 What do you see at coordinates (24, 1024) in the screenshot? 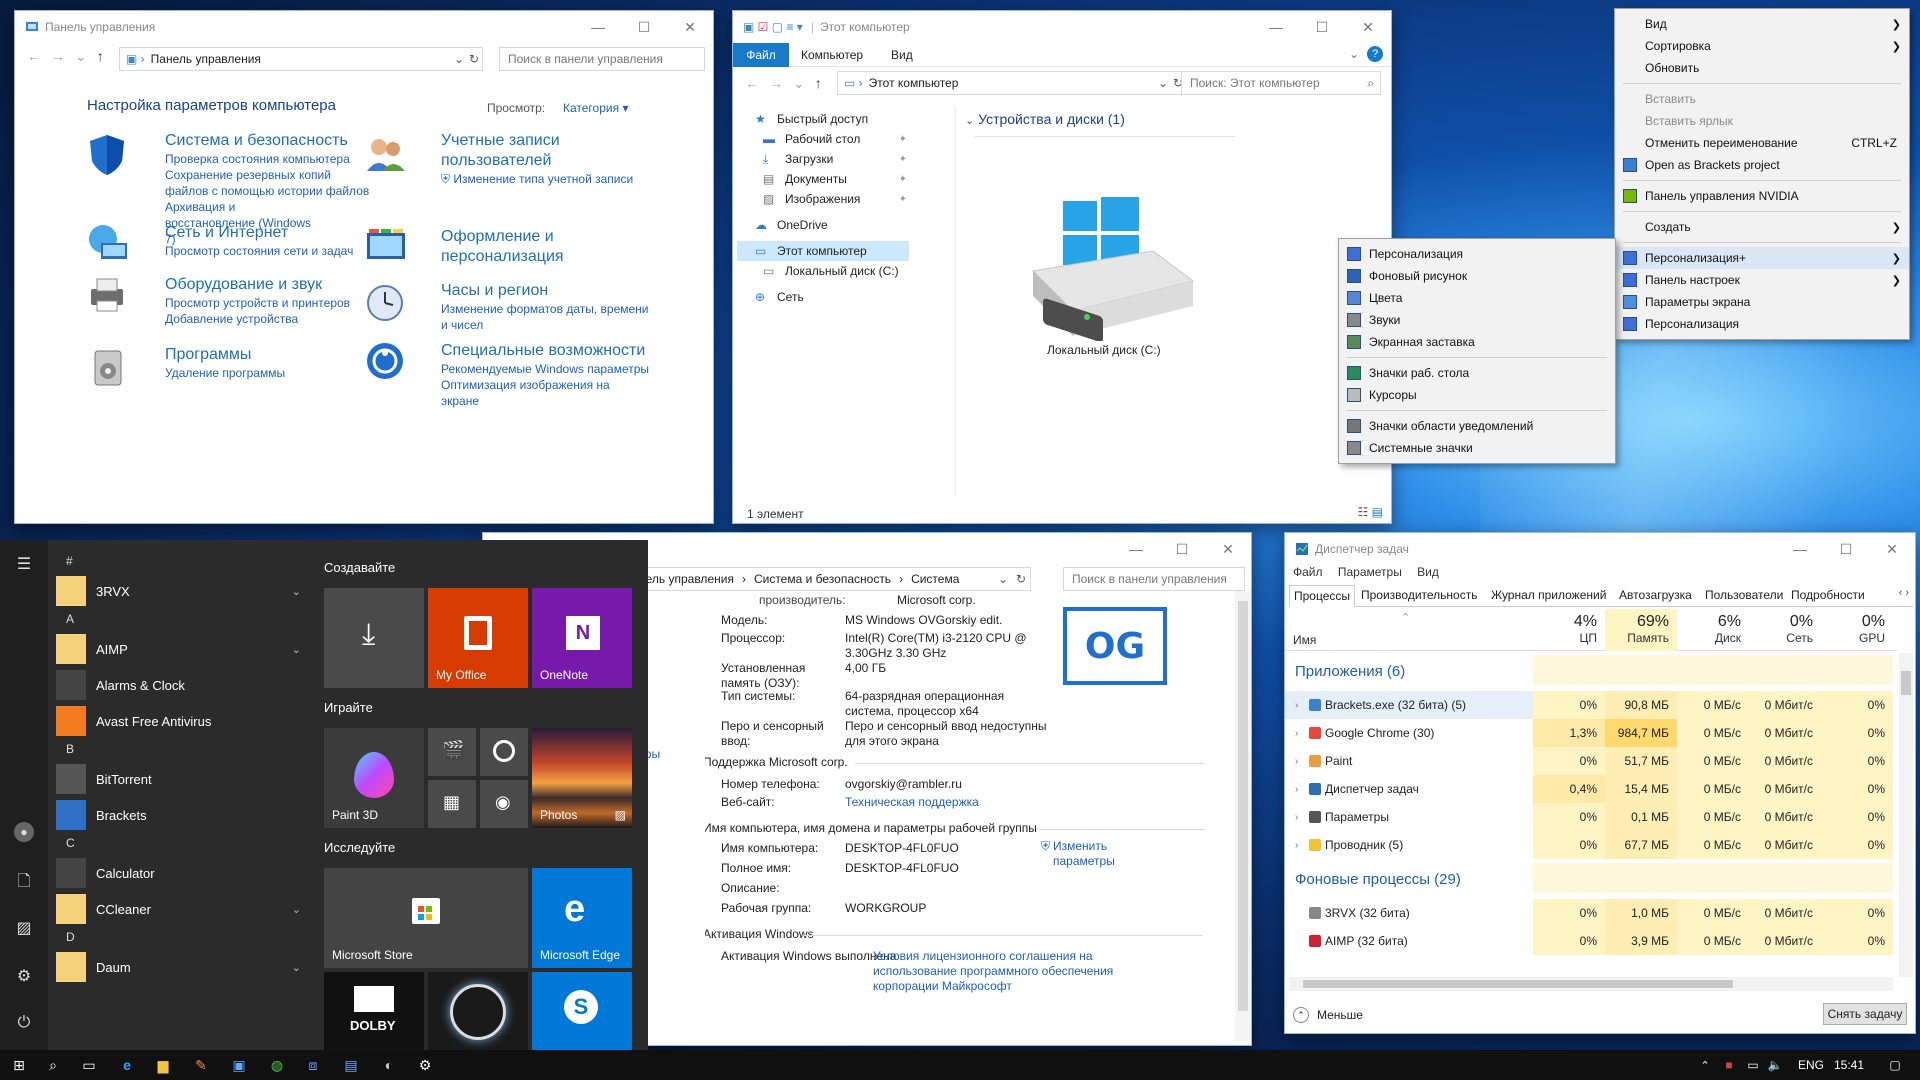
I see `power-icon: ⏻` at bounding box center [24, 1024].